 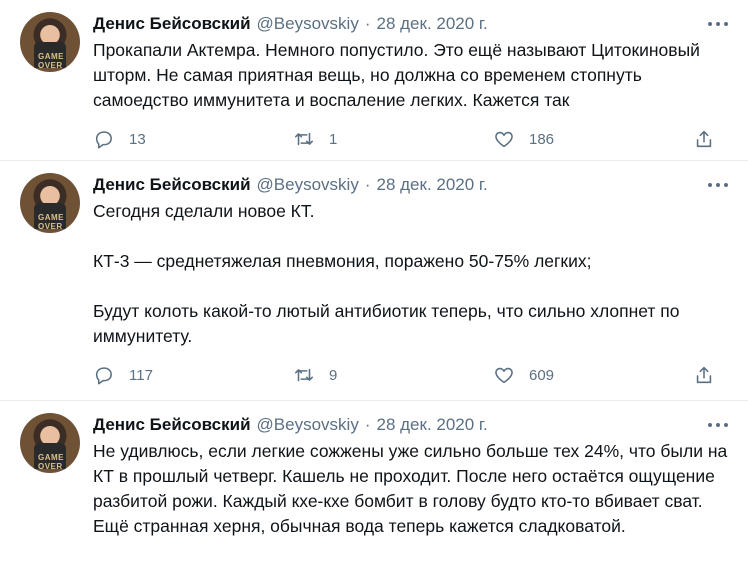 I want to click on retweet-count: 1, so click(x=333, y=139).